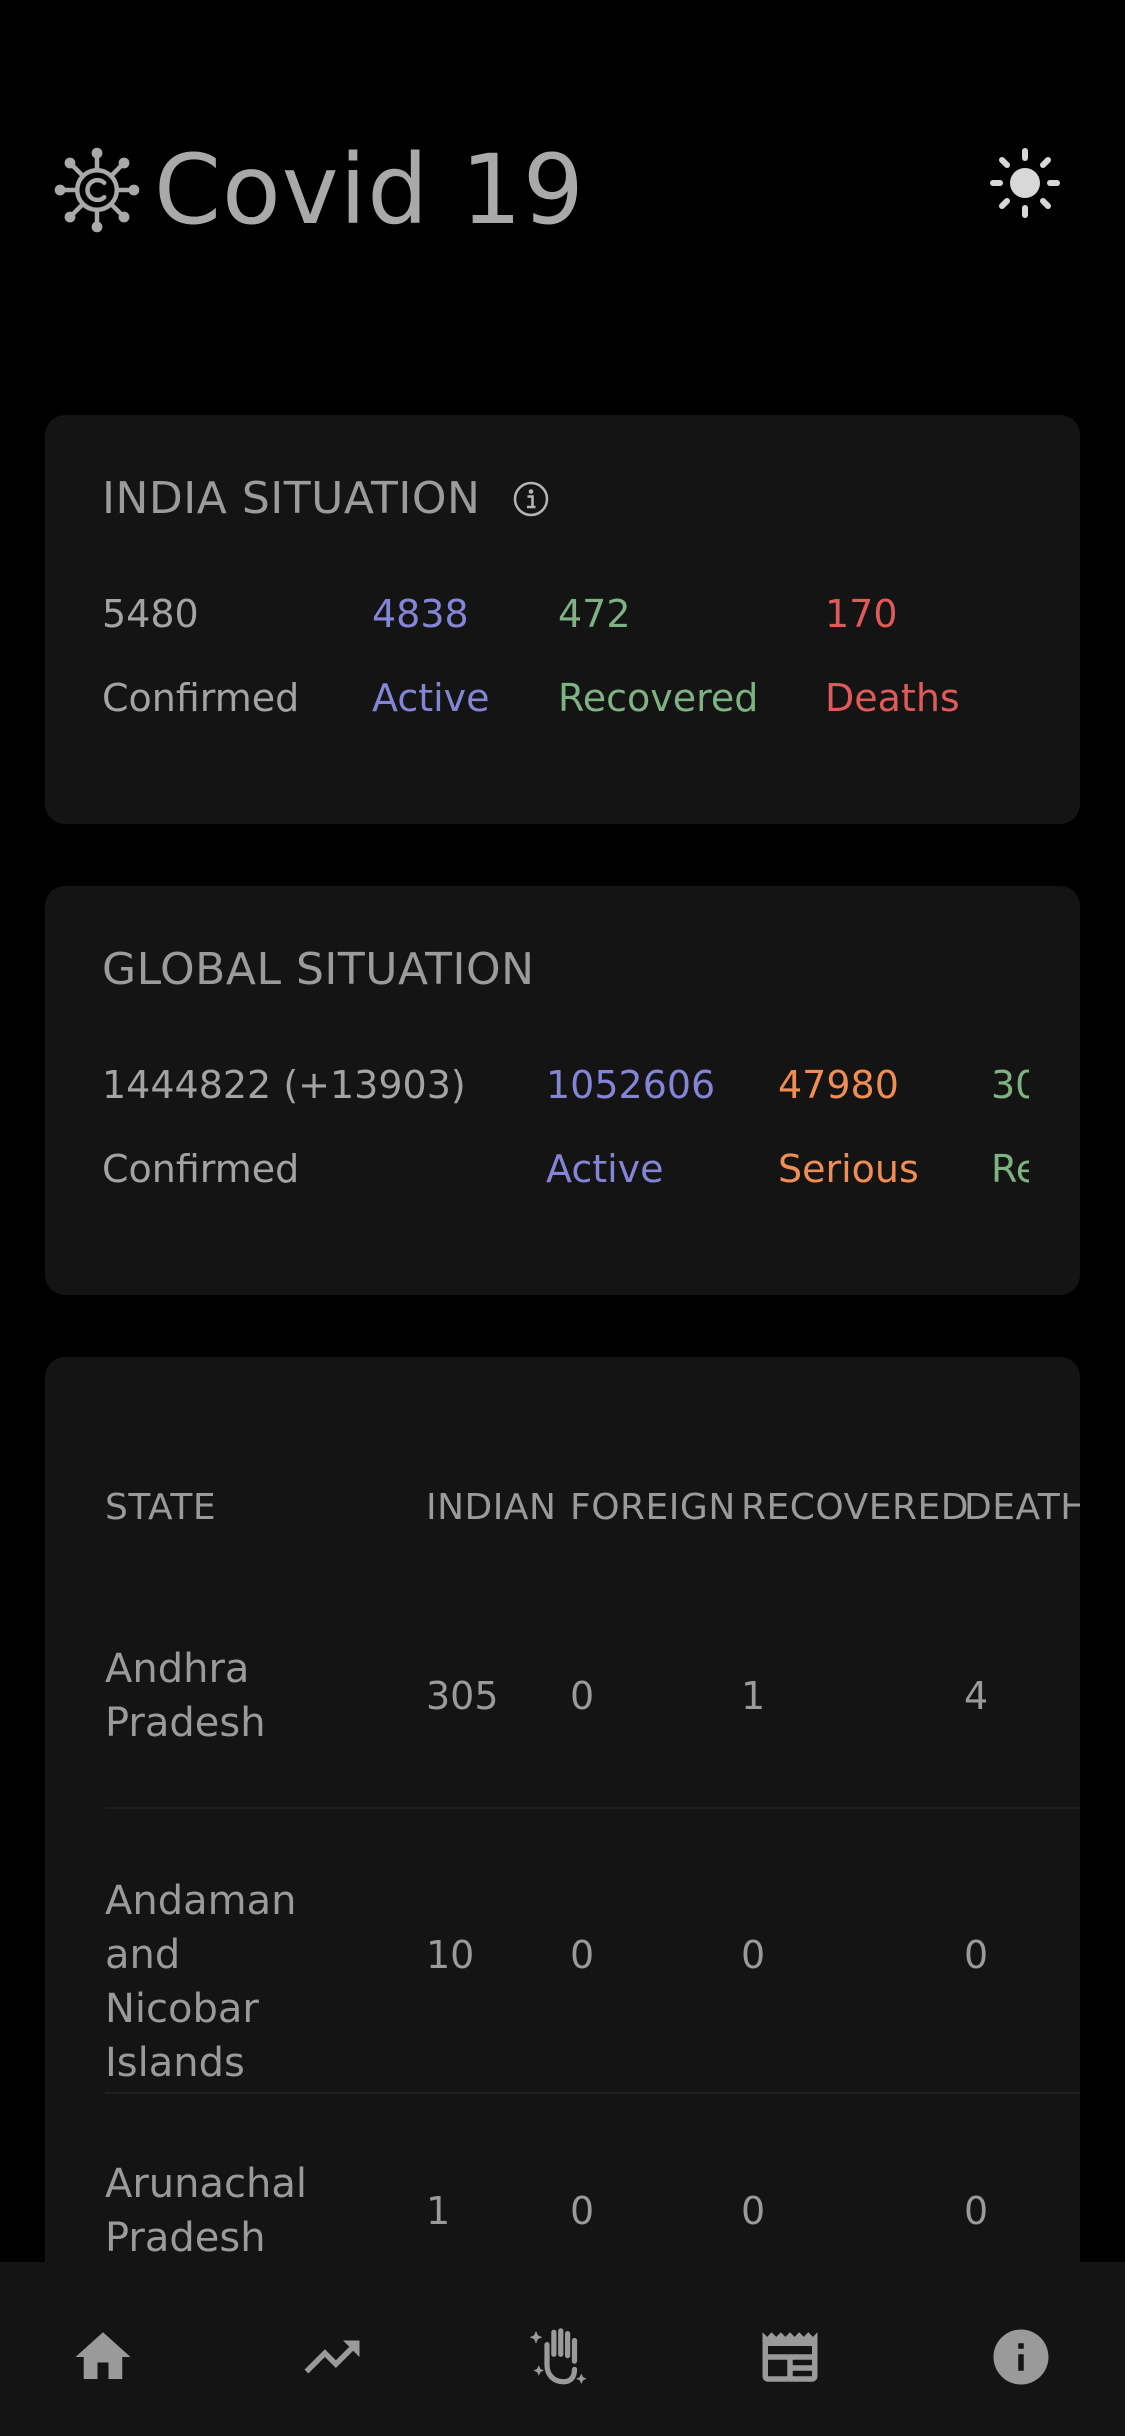 The width and height of the screenshot is (1125, 2436). Describe the element at coordinates (631, 1085) in the screenshot. I see `stat-value: 1052606` at that location.